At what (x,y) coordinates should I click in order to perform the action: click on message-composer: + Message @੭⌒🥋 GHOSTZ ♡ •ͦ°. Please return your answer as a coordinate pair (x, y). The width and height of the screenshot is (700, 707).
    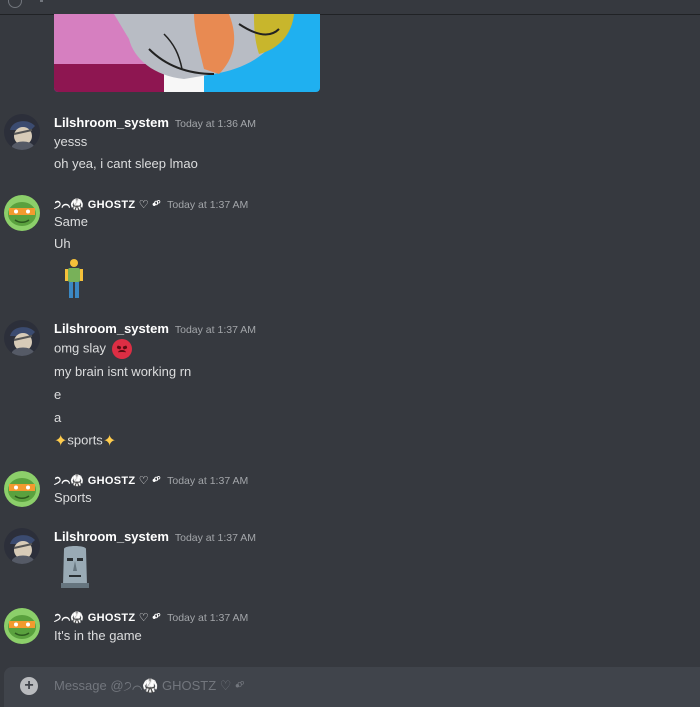
    Looking at the image, I should click on (352, 687).